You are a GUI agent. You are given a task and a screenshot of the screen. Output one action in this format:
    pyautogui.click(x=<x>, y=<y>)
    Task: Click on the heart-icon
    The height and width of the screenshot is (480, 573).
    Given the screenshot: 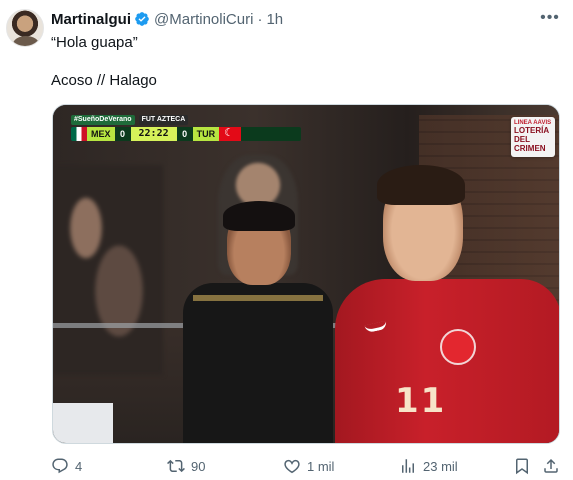 What is the action you would take?
    pyautogui.click(x=292, y=466)
    